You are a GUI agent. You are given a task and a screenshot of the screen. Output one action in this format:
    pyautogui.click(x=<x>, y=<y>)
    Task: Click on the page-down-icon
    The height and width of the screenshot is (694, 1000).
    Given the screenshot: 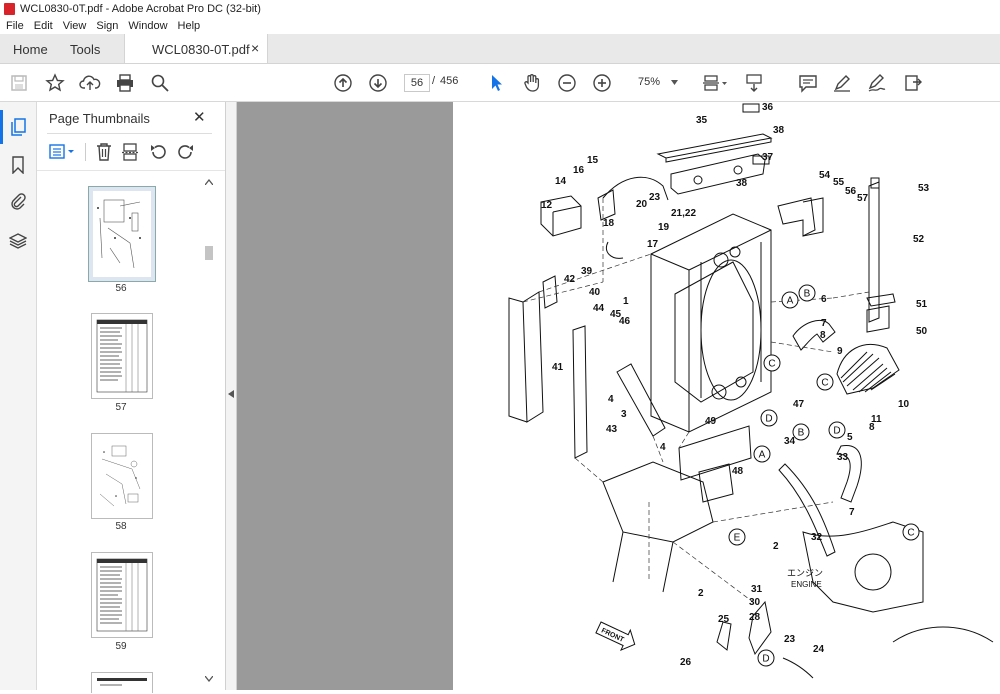 What is the action you would take?
    pyautogui.click(x=378, y=83)
    